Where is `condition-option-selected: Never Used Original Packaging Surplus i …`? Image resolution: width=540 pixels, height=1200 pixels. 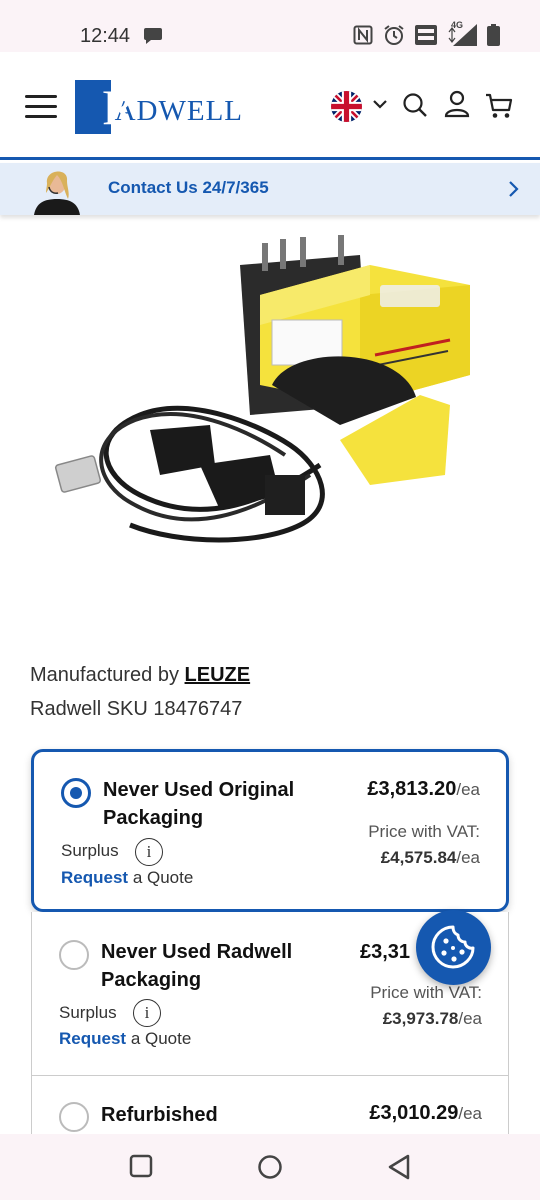
condition-option-selected: Never Used Original Packaging Surplus i … is located at coordinates (270, 830).